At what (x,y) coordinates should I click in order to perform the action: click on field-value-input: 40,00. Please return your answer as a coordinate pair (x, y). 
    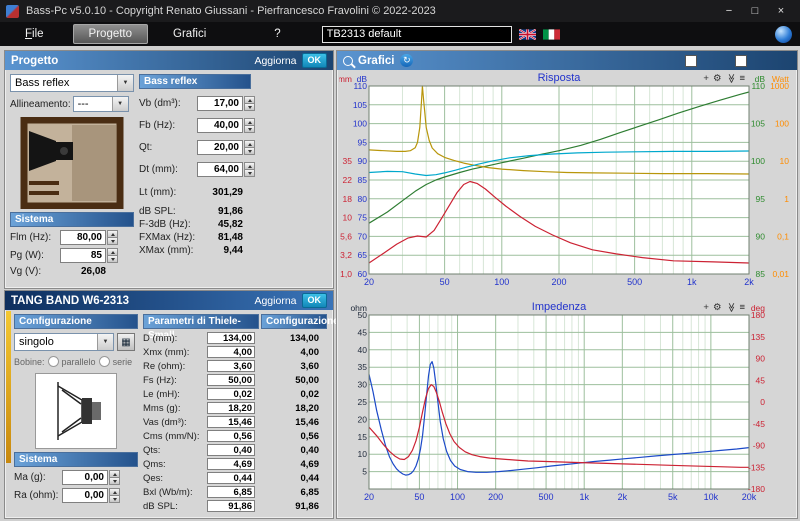
    Looking at the image, I should click on (220, 125).